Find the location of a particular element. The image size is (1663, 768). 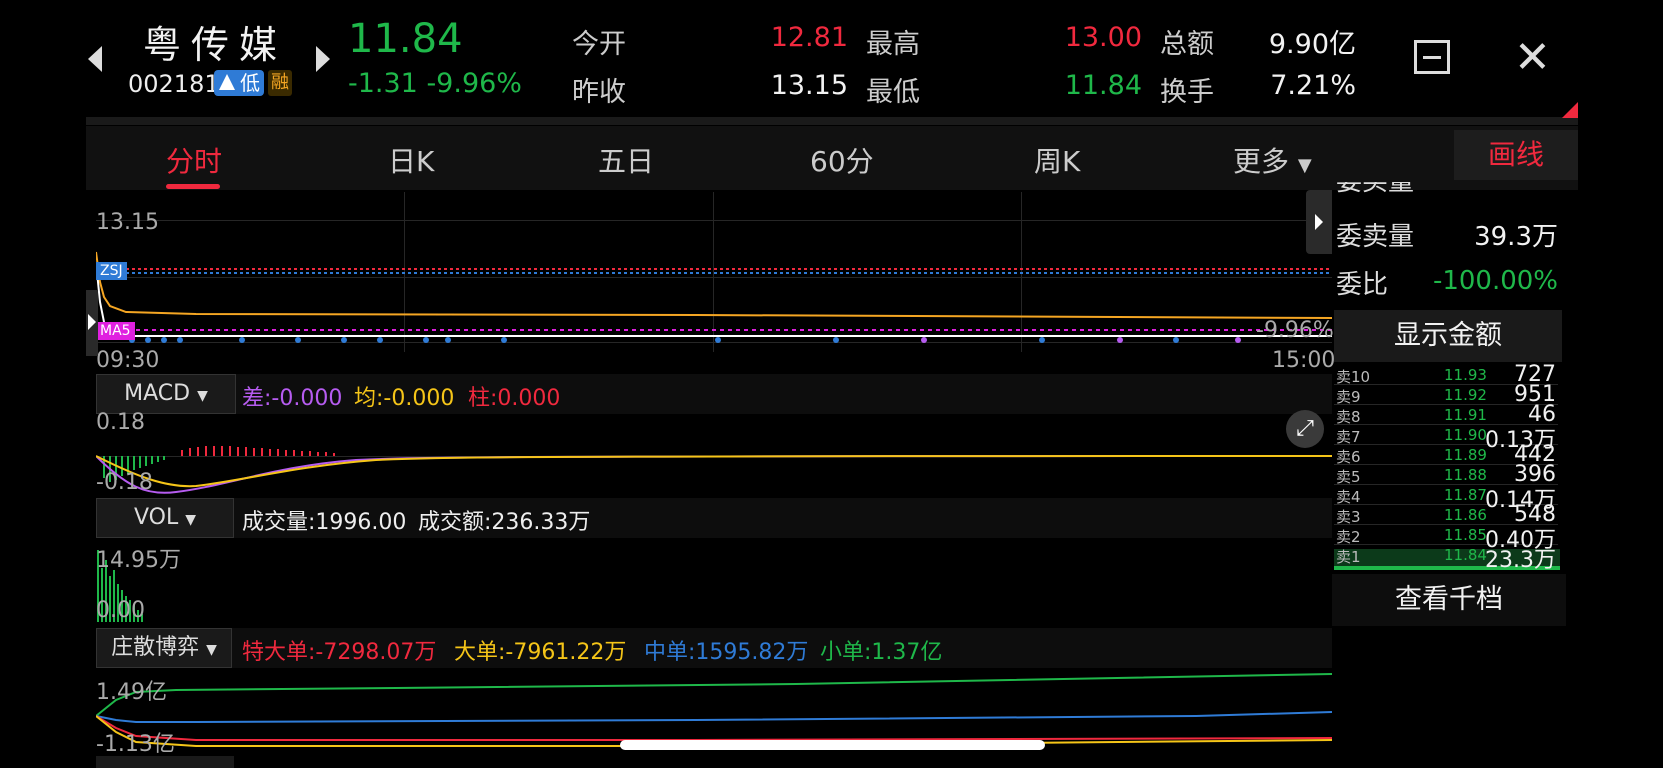

flow-indicator-label: 庄散博弈 is located at coordinates (155, 647).